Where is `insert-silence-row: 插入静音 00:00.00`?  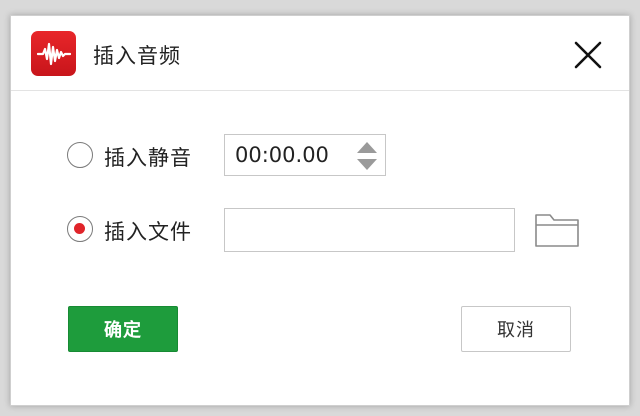 insert-silence-row: 插入静音 00:00.00 is located at coordinates (320, 155).